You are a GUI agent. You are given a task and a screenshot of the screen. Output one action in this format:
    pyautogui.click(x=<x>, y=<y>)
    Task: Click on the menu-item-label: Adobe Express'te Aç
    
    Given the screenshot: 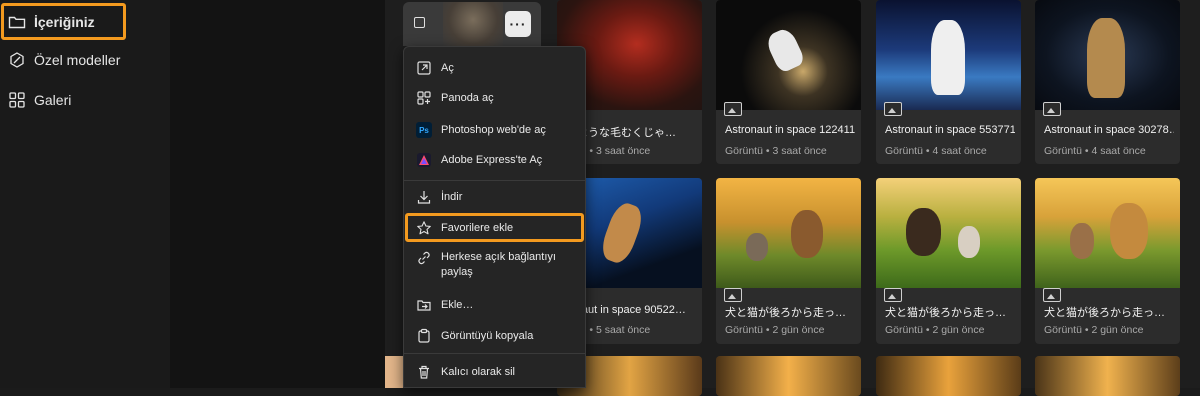 What is the action you would take?
    pyautogui.click(x=492, y=160)
    